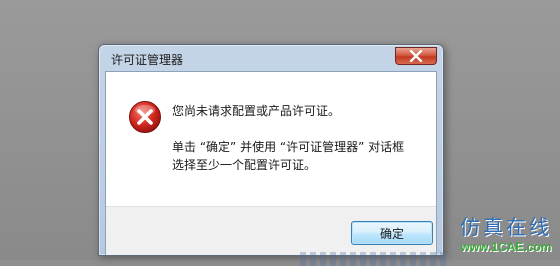 Image resolution: width=560 pixels, height=266 pixels. Describe the element at coordinates (244, 165) in the screenshot. I see `message-line-3: 选择至少一个配置许可证。` at that location.